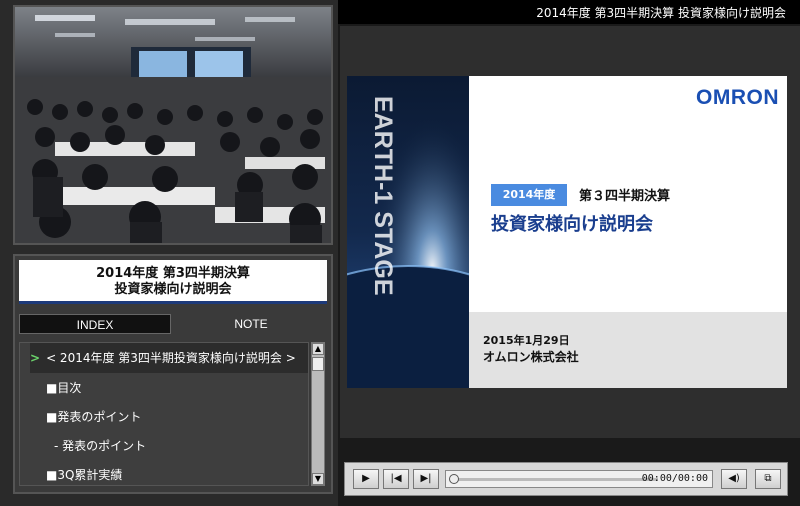  What do you see at coordinates (625, 196) in the screenshot?
I see `slide-heading: 第３四半期決算` at bounding box center [625, 196].